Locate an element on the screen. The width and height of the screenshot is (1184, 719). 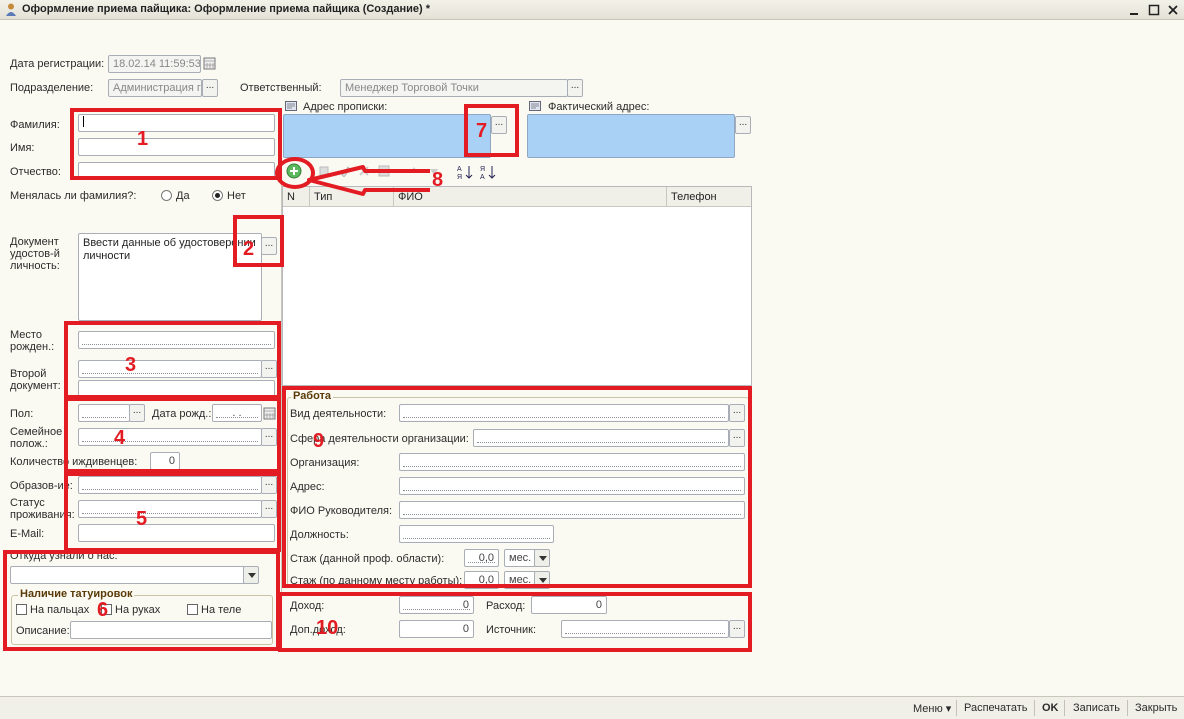
name-label: Имя: is located at coordinates (22, 148).